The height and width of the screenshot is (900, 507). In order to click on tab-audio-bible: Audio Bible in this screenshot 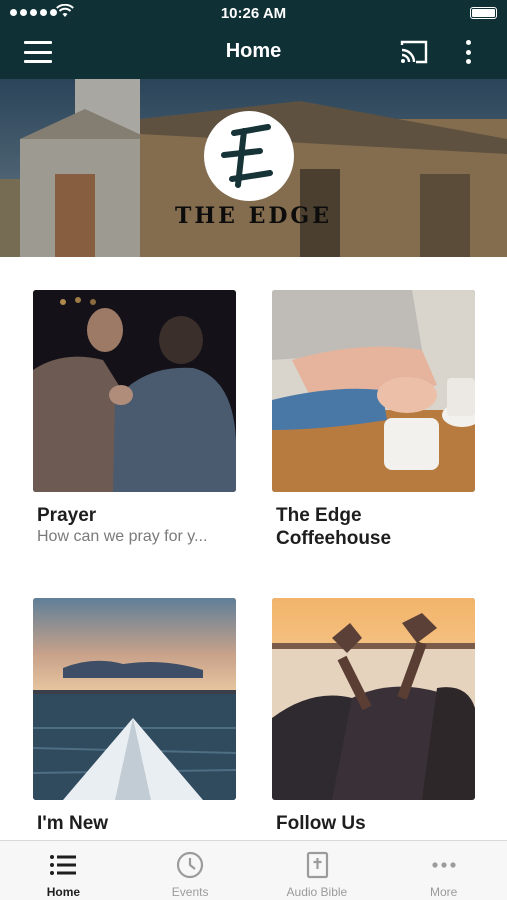, I will do `click(317, 870)`.